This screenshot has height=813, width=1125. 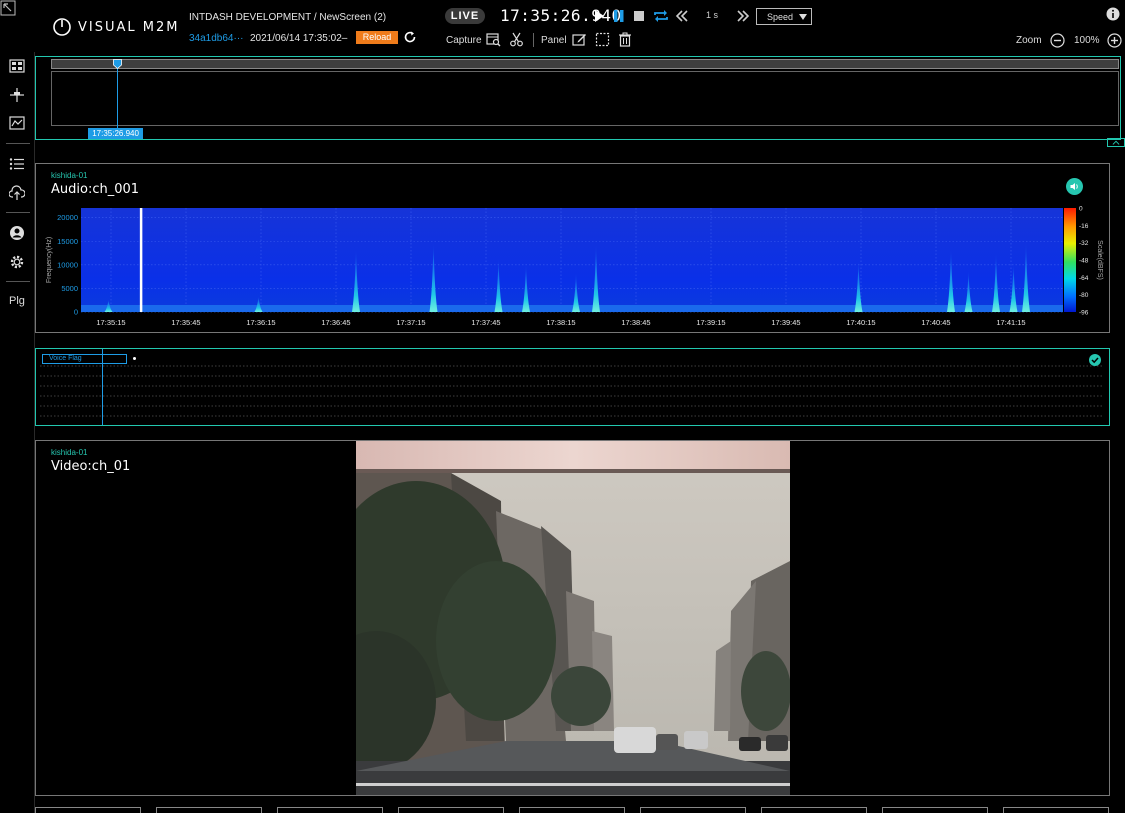 What do you see at coordinates (91, 466) in the screenshot?
I see `video-panel-title: Video:ch_01` at bounding box center [91, 466].